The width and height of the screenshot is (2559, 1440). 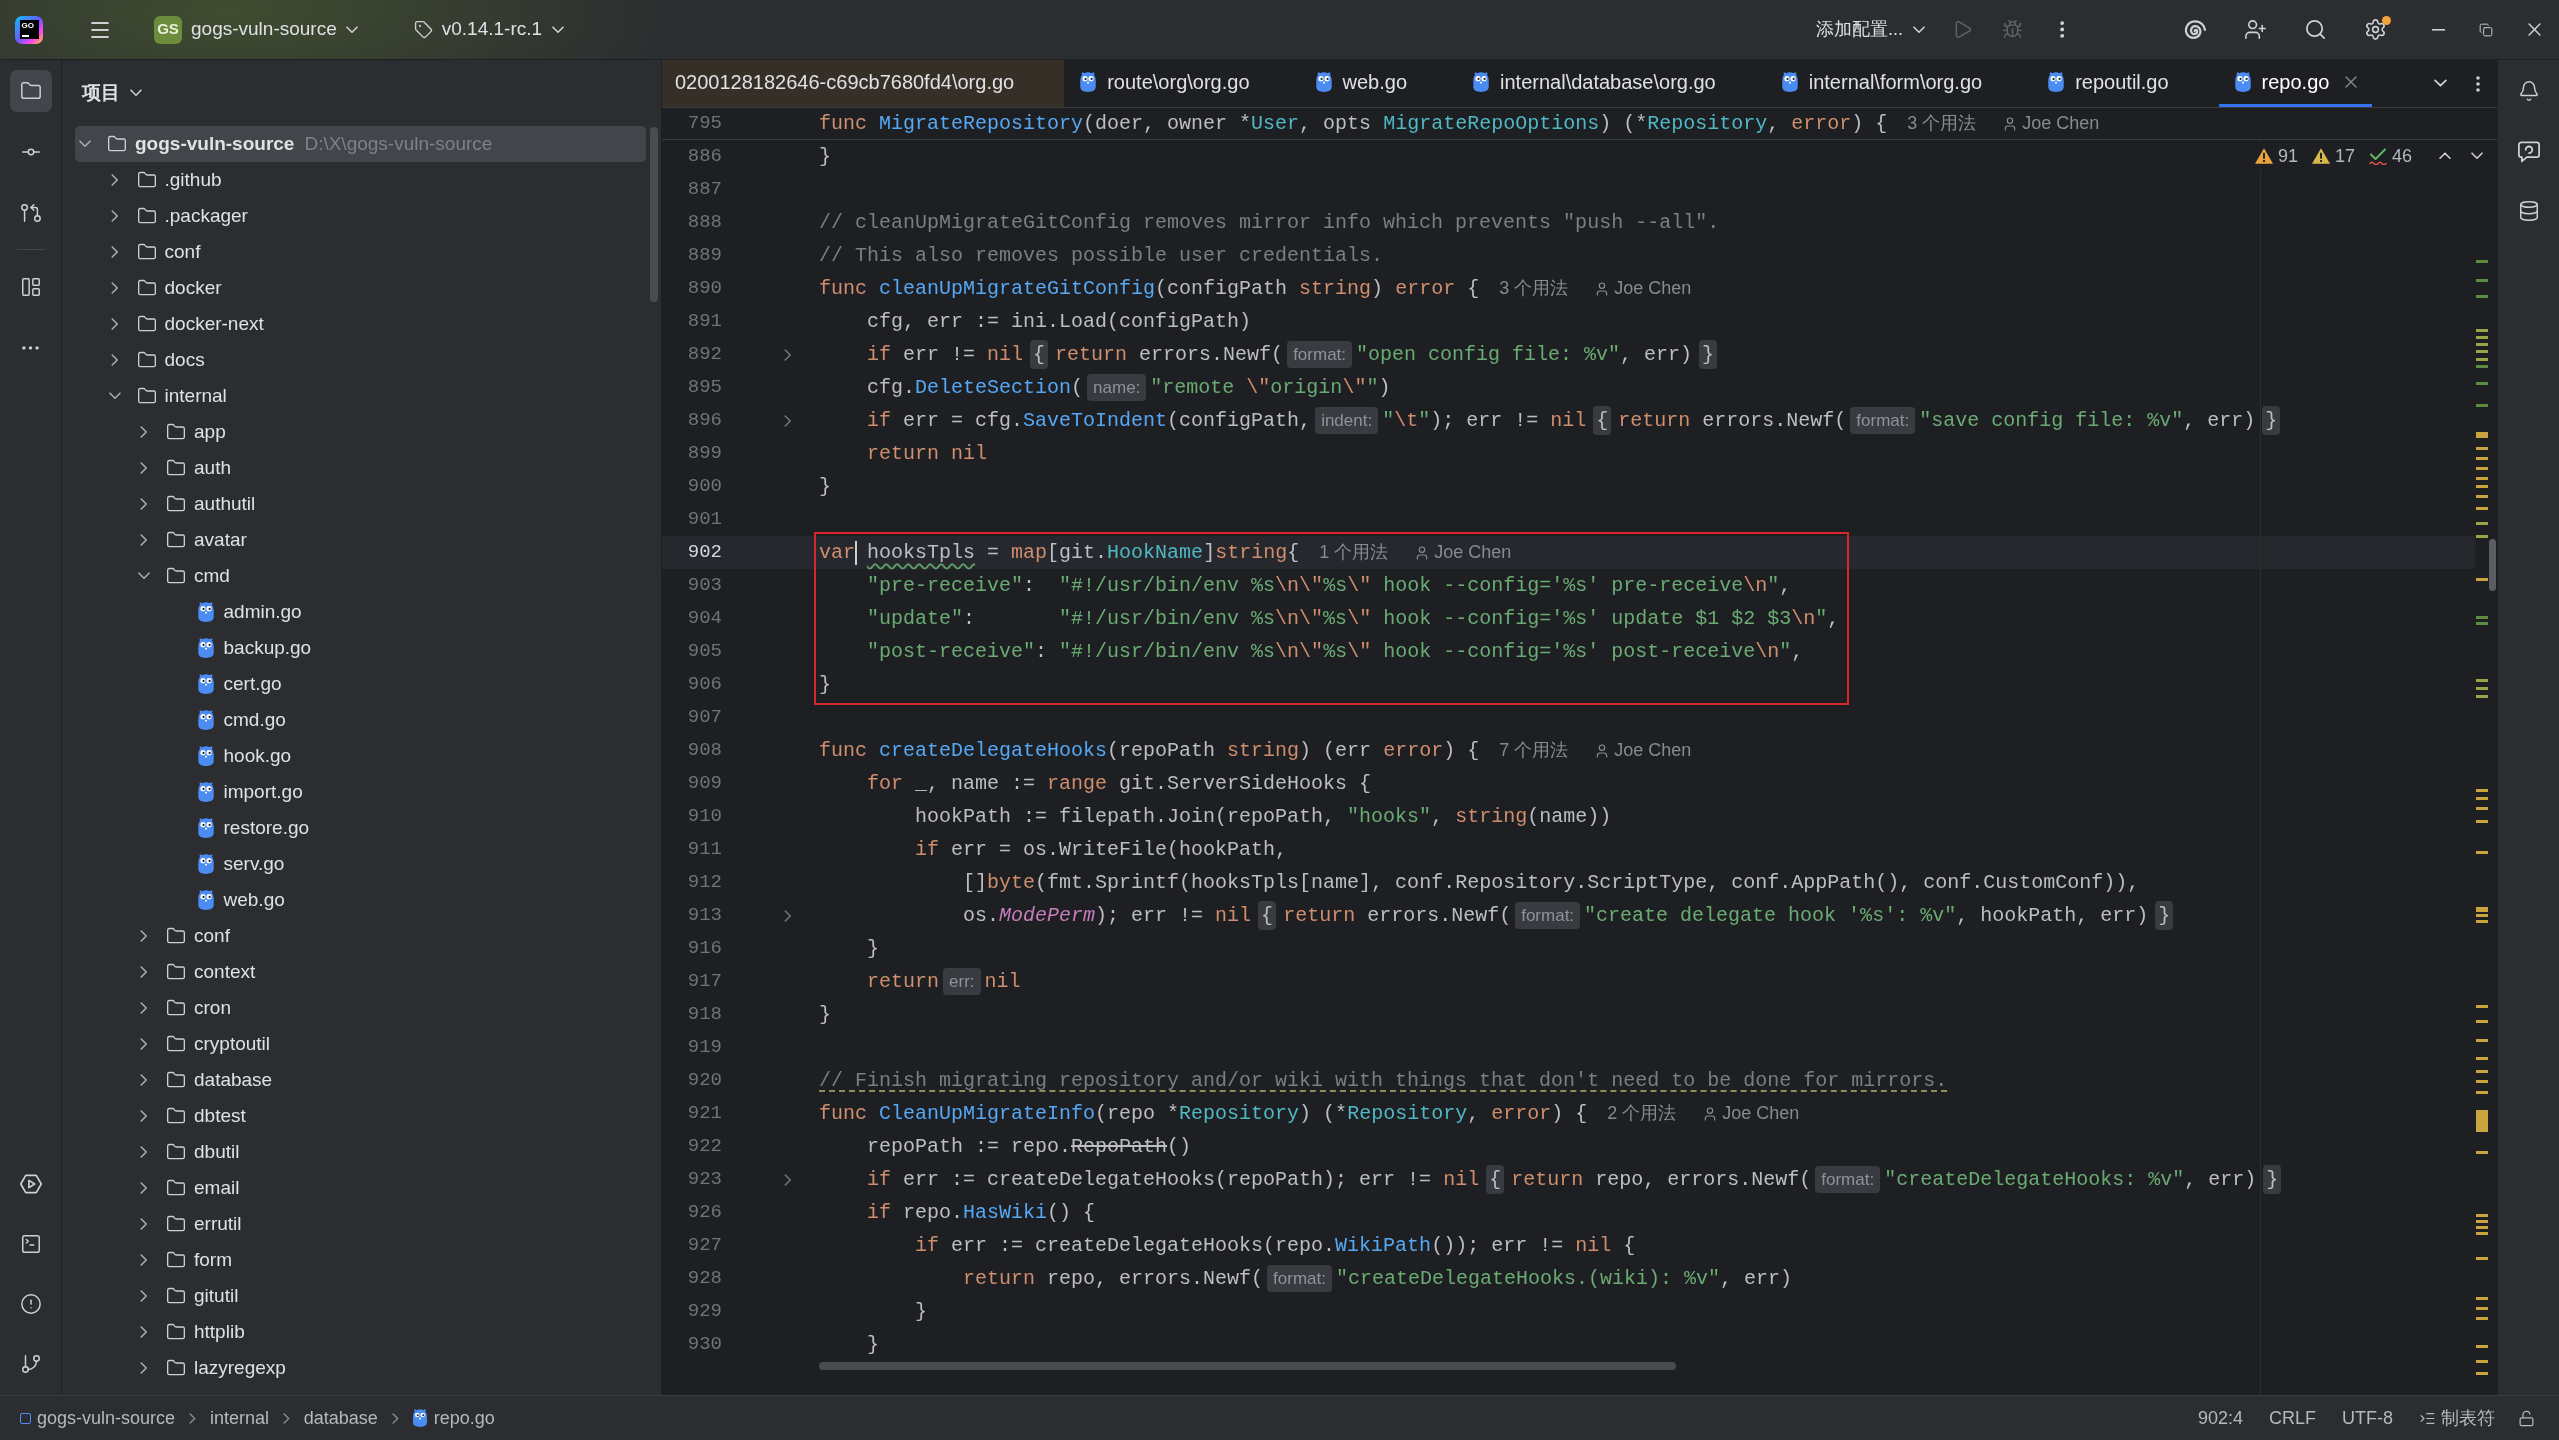 I want to click on tree-item: cryptoutil, so click(x=360, y=1044).